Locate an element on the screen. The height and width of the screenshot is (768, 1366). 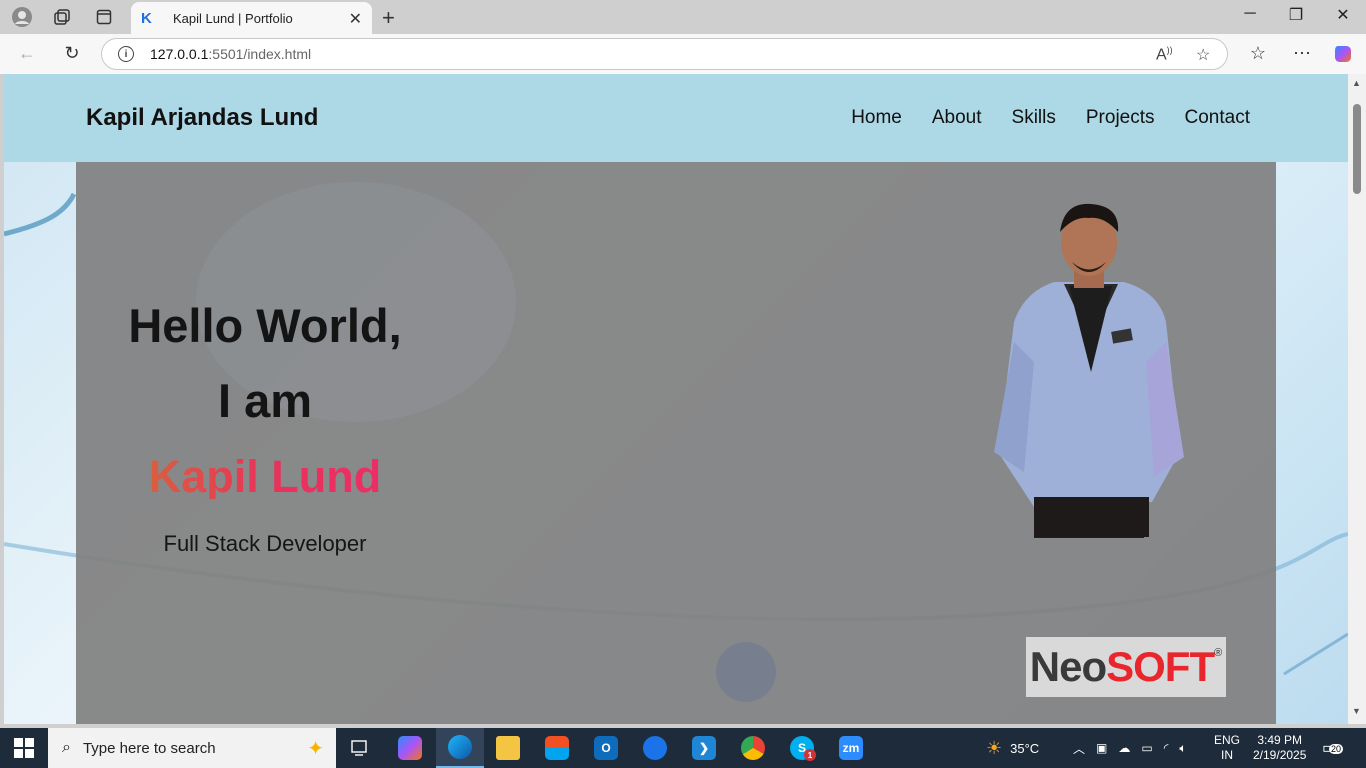
favorites-icon: ☆ is located at coordinates (1258, 53).